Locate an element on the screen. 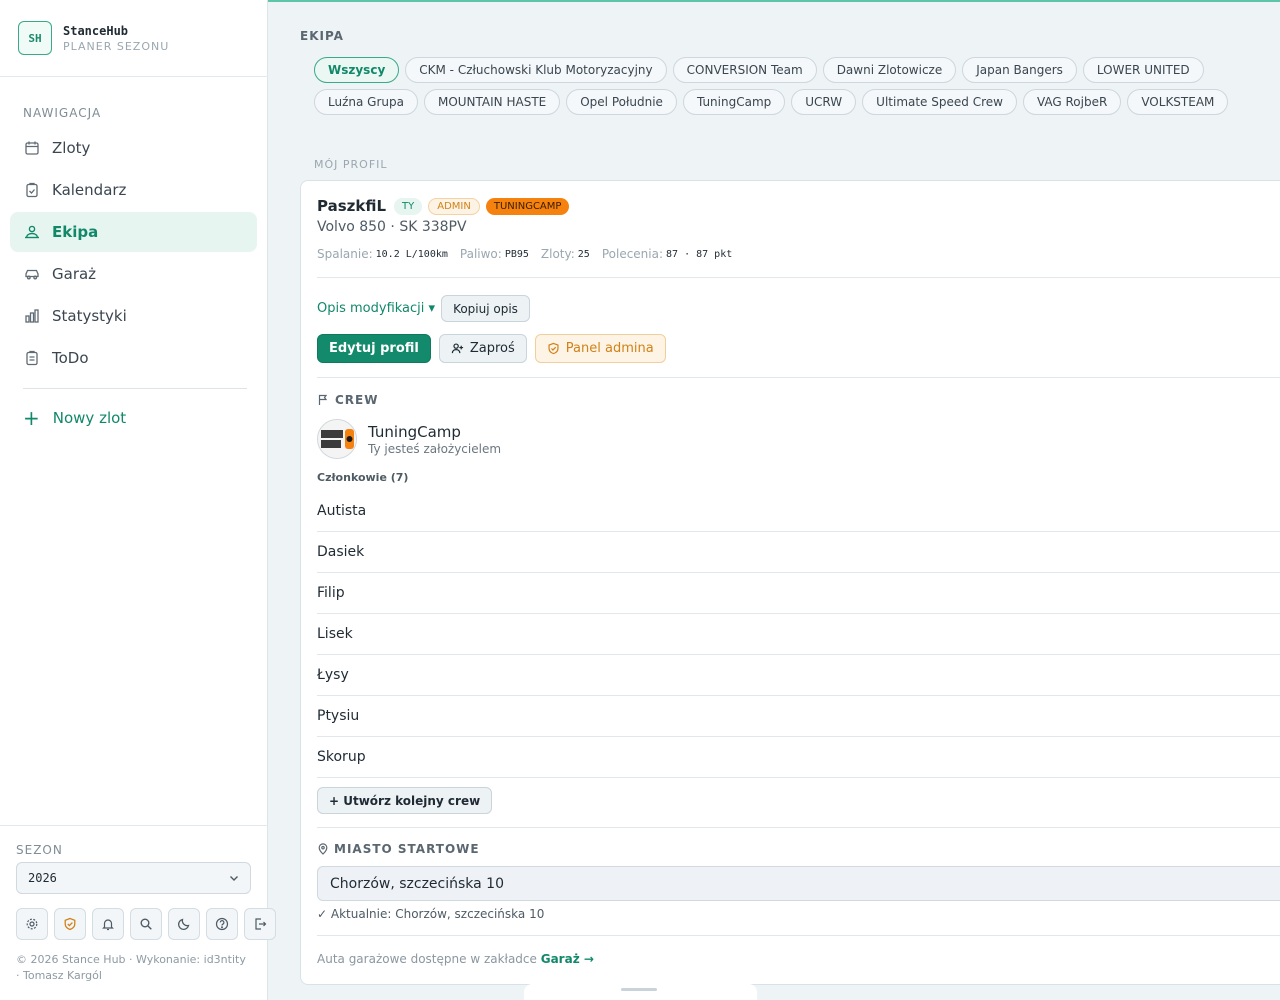 The image size is (1280, 1000). profile-actions: Edytuj profil Zaproś Panel admina is located at coordinates (798, 348).